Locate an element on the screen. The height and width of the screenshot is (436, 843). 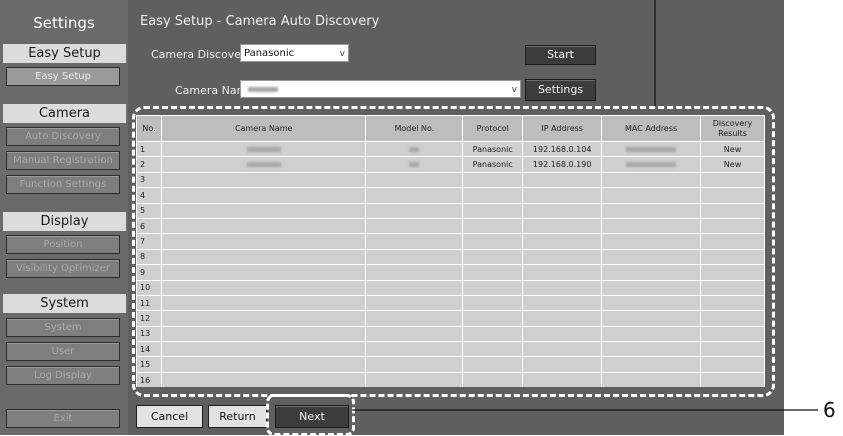
sidebar-item-manual-registration: Manual Registration is located at coordinates (63, 160).